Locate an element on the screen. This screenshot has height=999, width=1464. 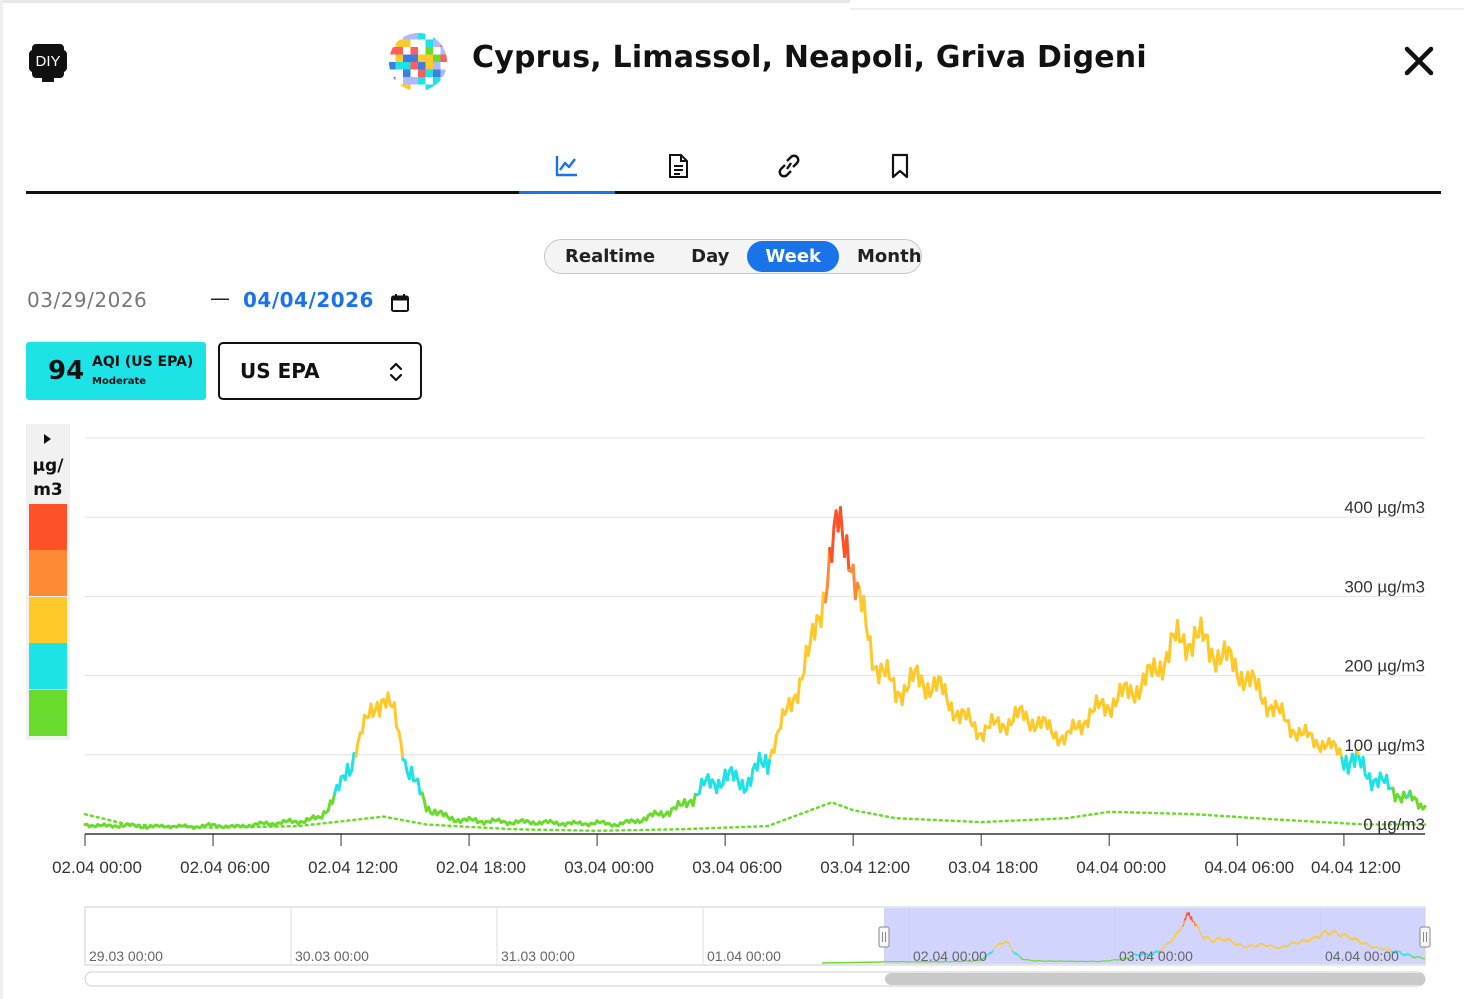
y-tick-label: 100 µg/m3 is located at coordinates (1384, 745).